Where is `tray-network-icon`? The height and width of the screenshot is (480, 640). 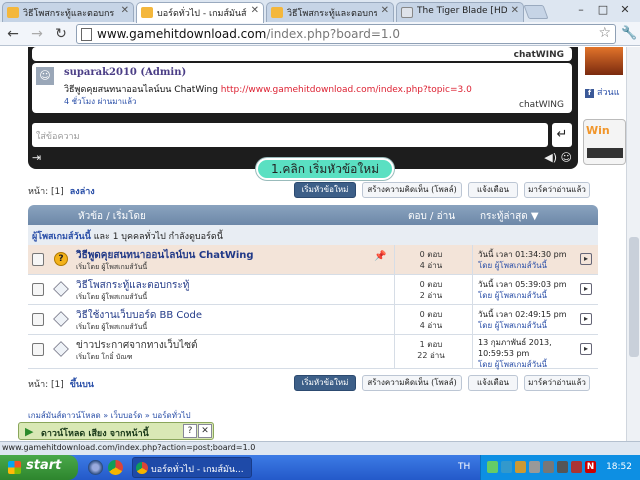 tray-network-icon is located at coordinates (492, 467).